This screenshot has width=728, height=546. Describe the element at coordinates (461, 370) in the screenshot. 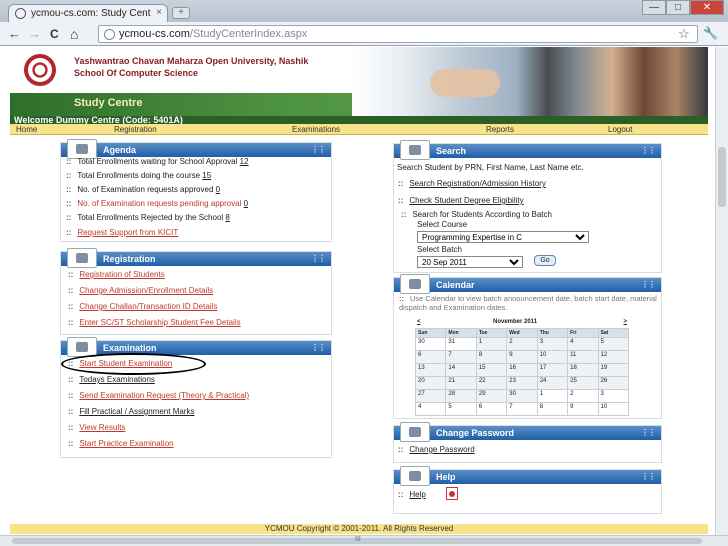

I see `calendar-day: 14` at that location.